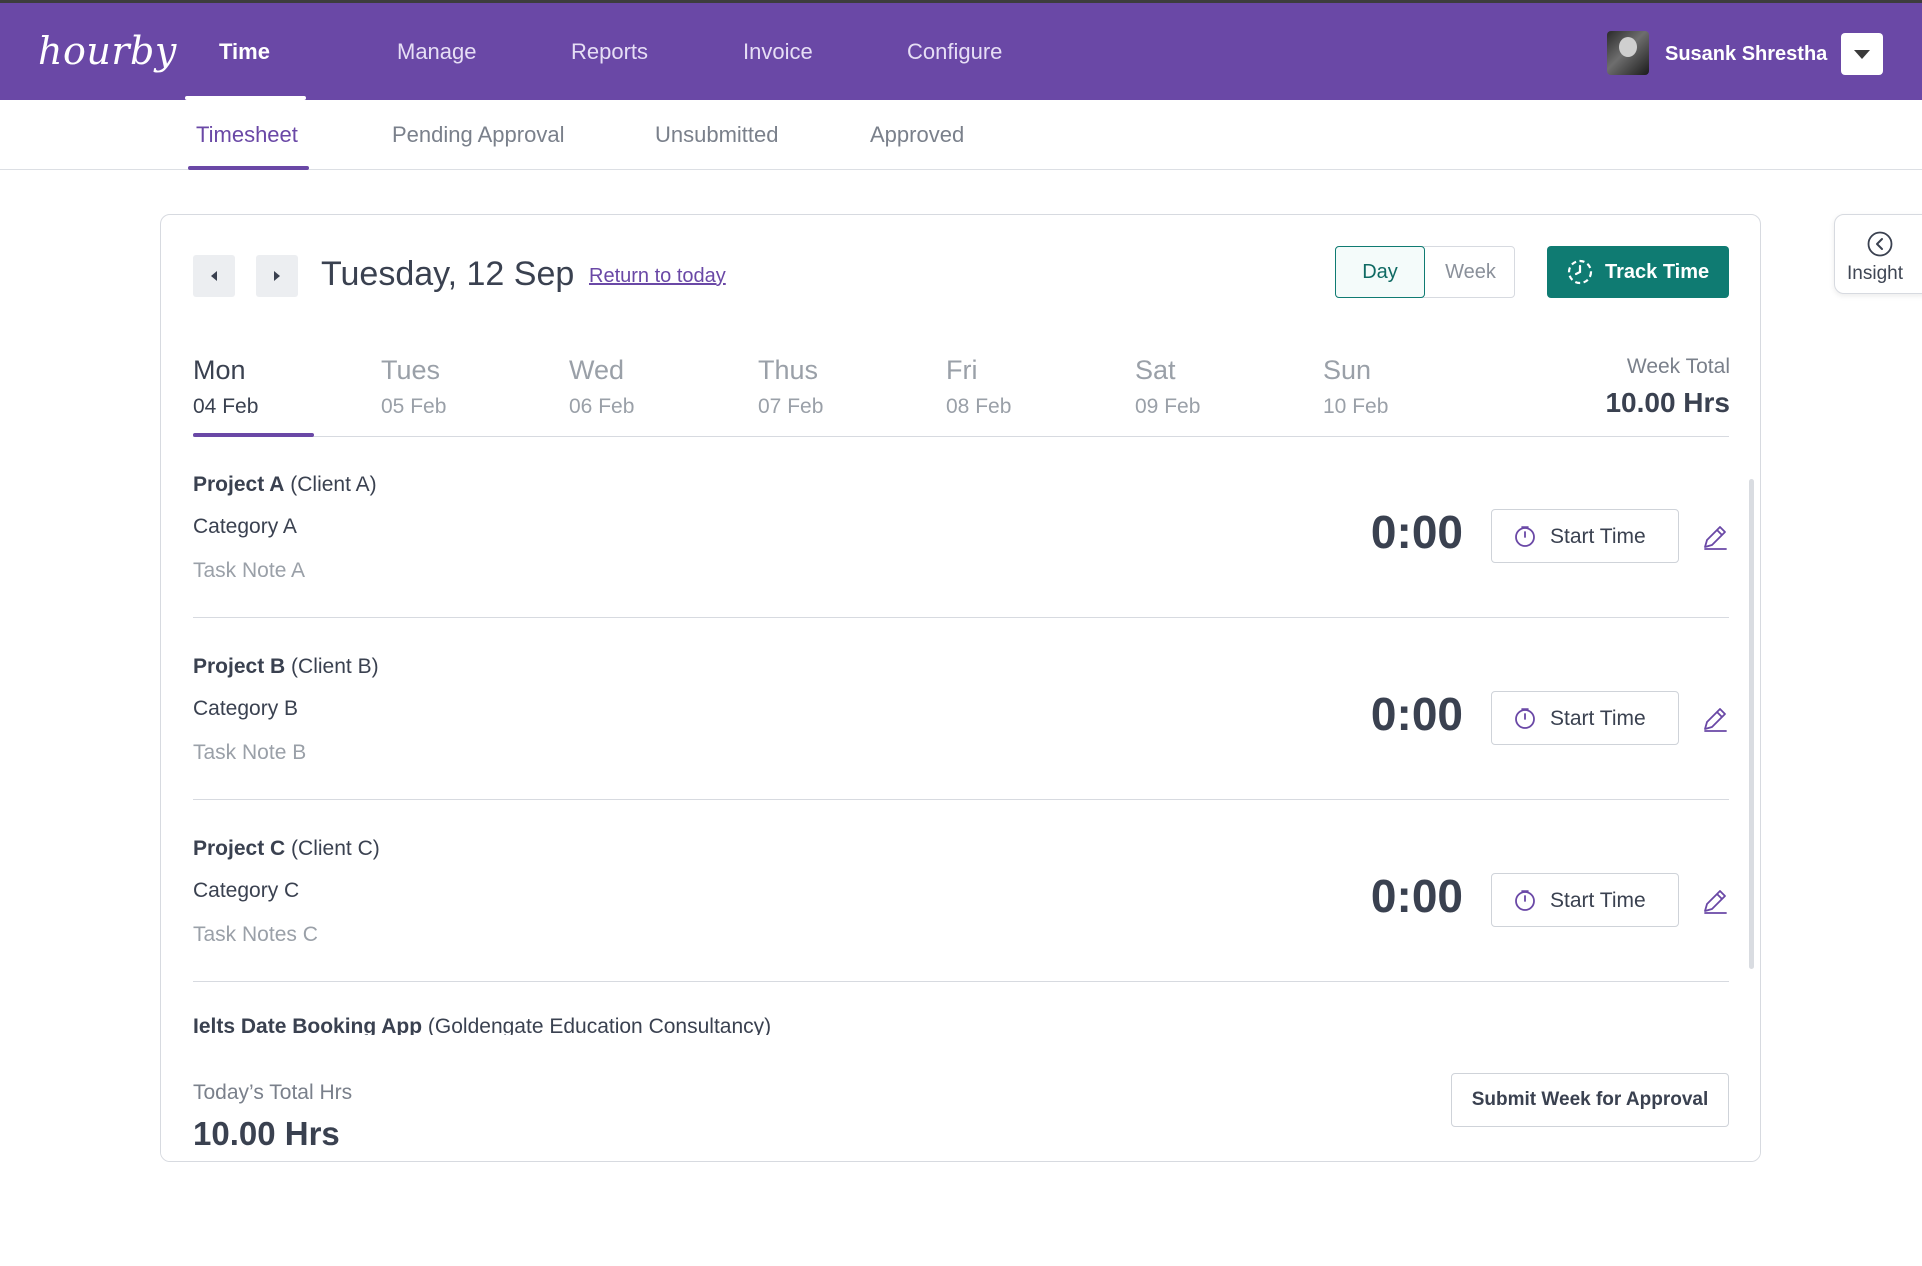 Image resolution: width=1922 pixels, height=1266 pixels. I want to click on entry-project-name: Project B, so click(239, 666).